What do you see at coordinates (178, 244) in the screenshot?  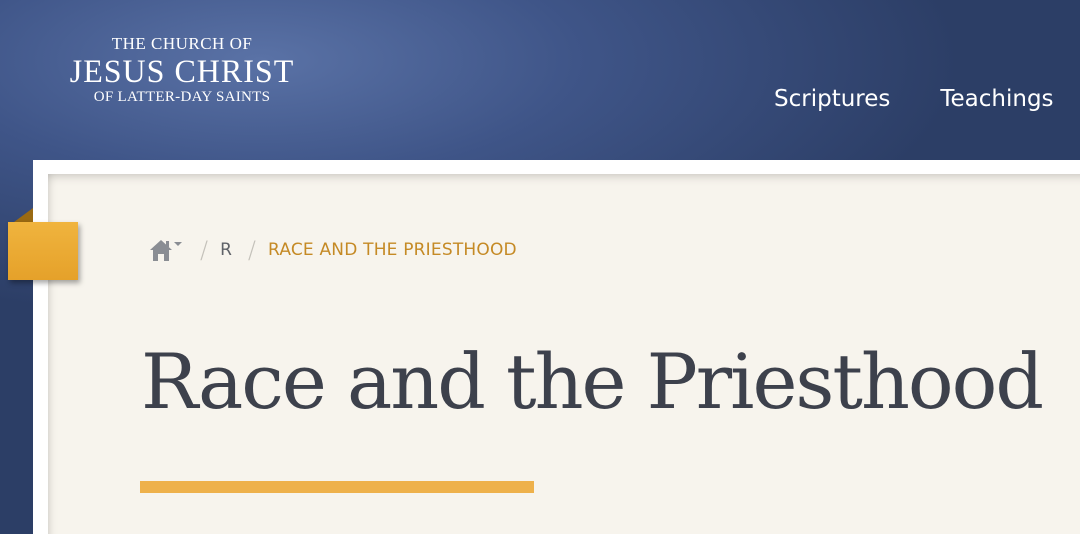 I see `chevron-down-icon` at bounding box center [178, 244].